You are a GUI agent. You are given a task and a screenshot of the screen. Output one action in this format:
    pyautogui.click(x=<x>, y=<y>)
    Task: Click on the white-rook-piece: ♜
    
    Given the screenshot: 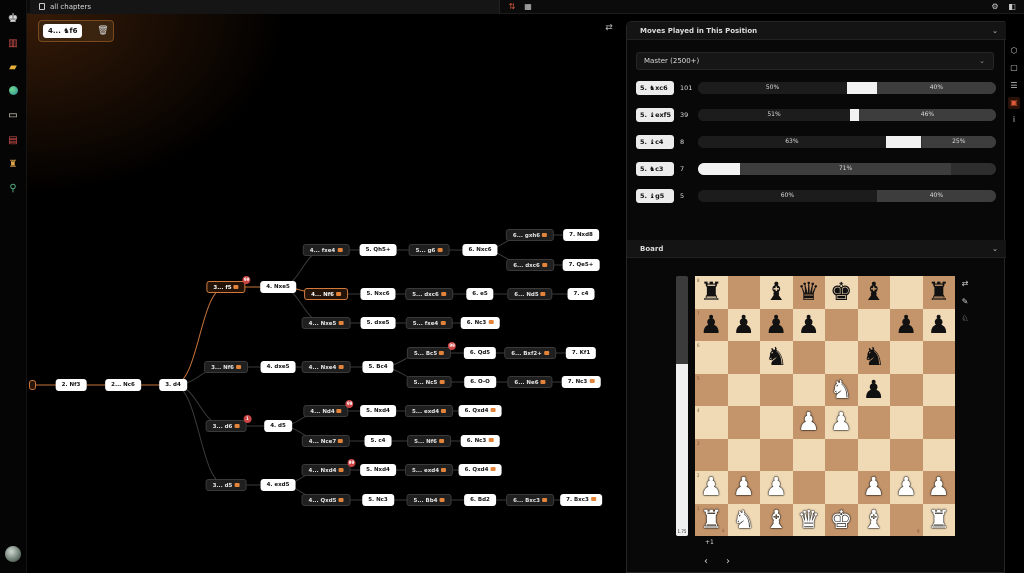 What is the action you would take?
    pyautogui.click(x=939, y=520)
    